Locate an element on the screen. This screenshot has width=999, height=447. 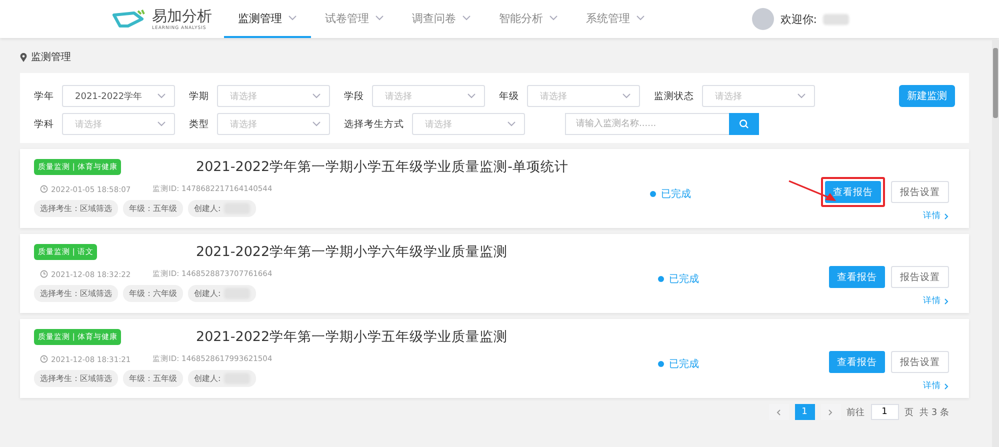
search-icon is located at coordinates (744, 124).